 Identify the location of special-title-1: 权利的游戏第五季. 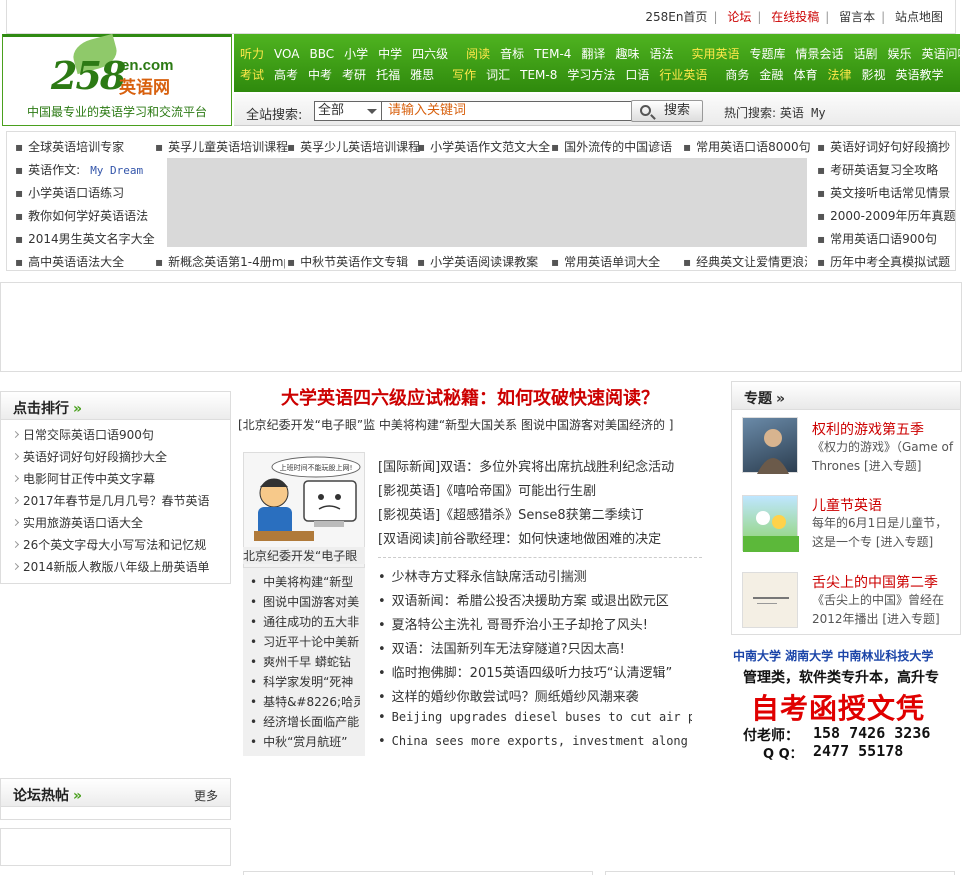
(868, 429).